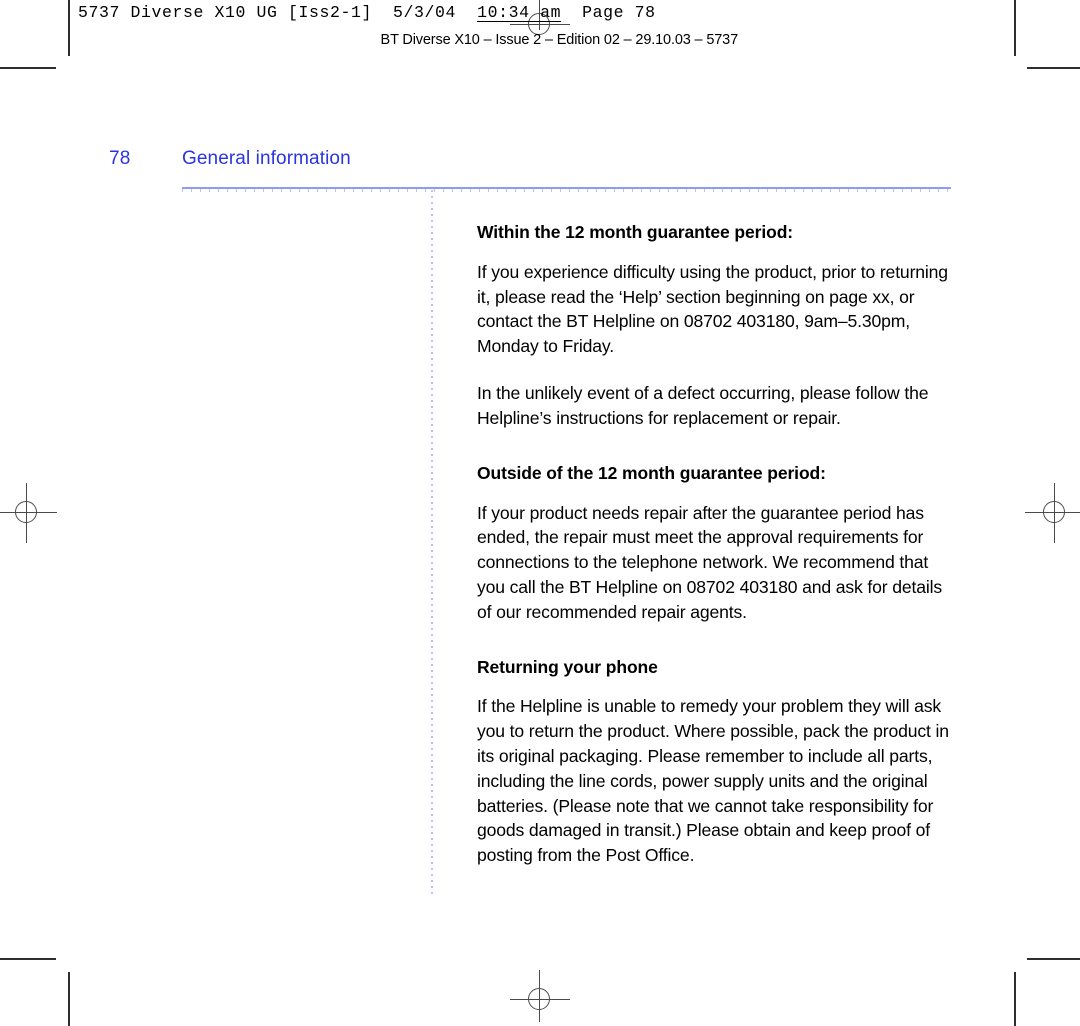  I want to click on header-rule-ticks, so click(566, 190).